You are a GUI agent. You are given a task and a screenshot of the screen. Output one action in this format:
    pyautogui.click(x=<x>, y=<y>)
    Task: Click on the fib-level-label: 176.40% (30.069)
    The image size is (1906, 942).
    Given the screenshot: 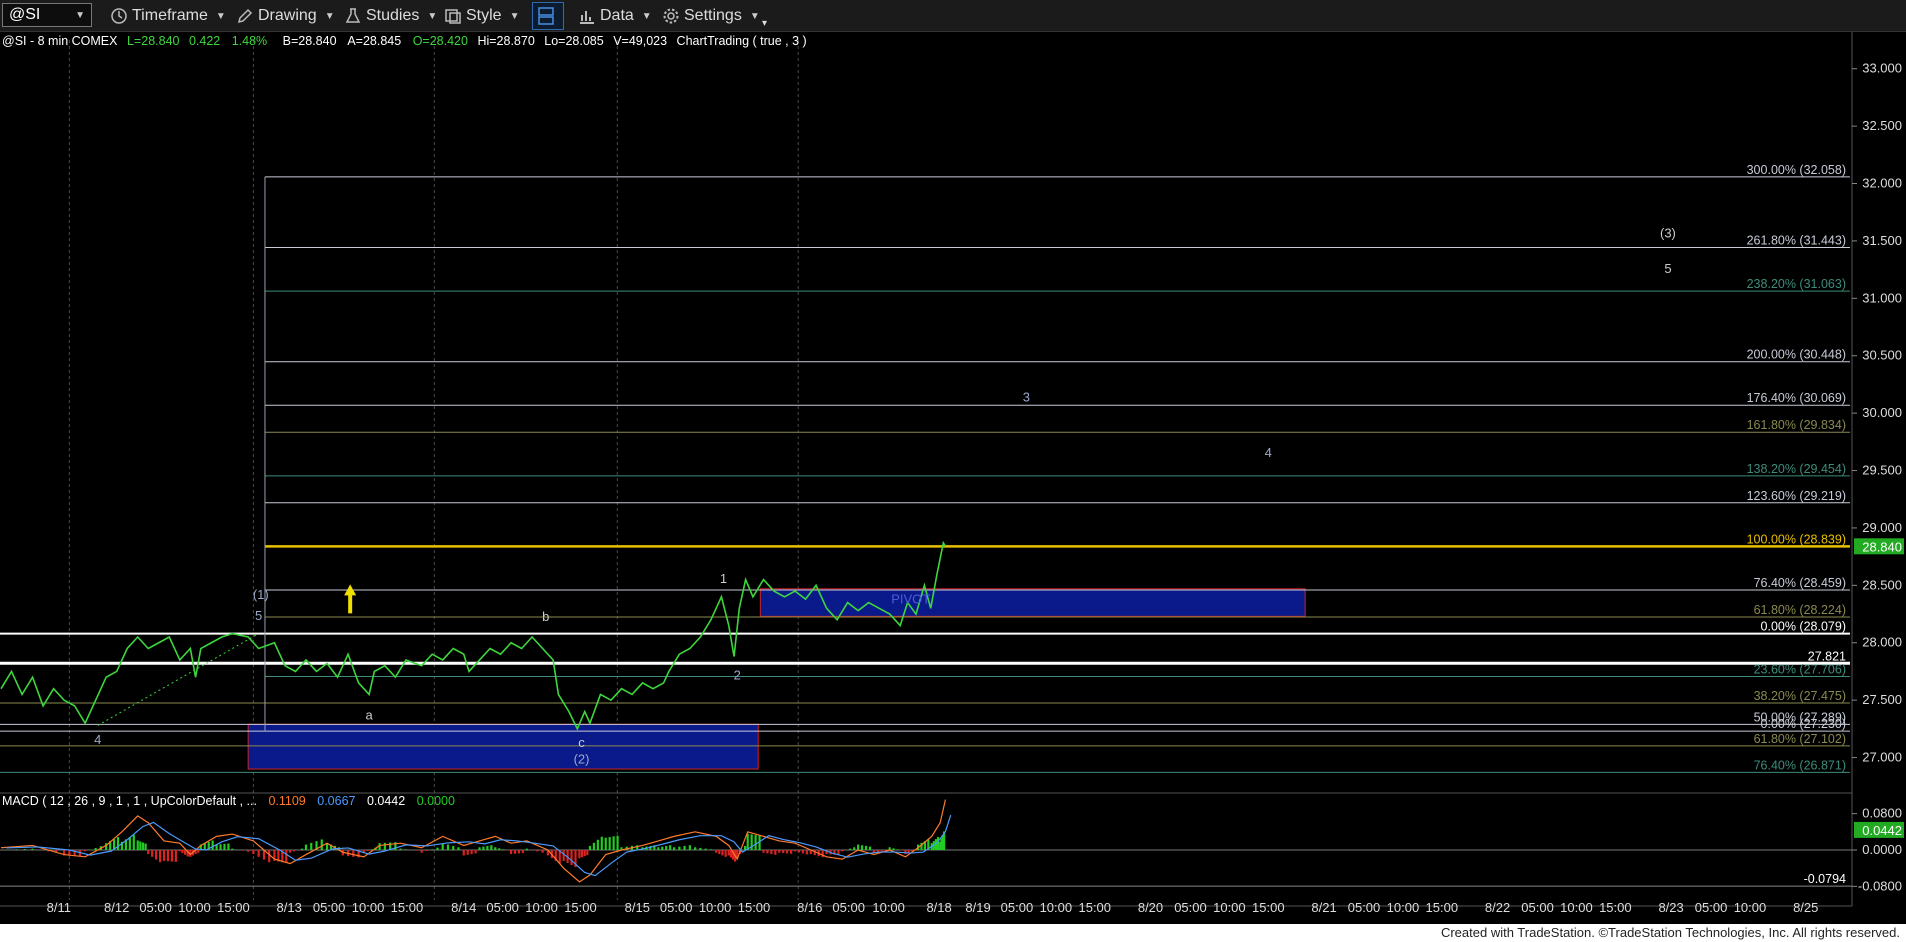 What is the action you would take?
    pyautogui.click(x=1796, y=398)
    